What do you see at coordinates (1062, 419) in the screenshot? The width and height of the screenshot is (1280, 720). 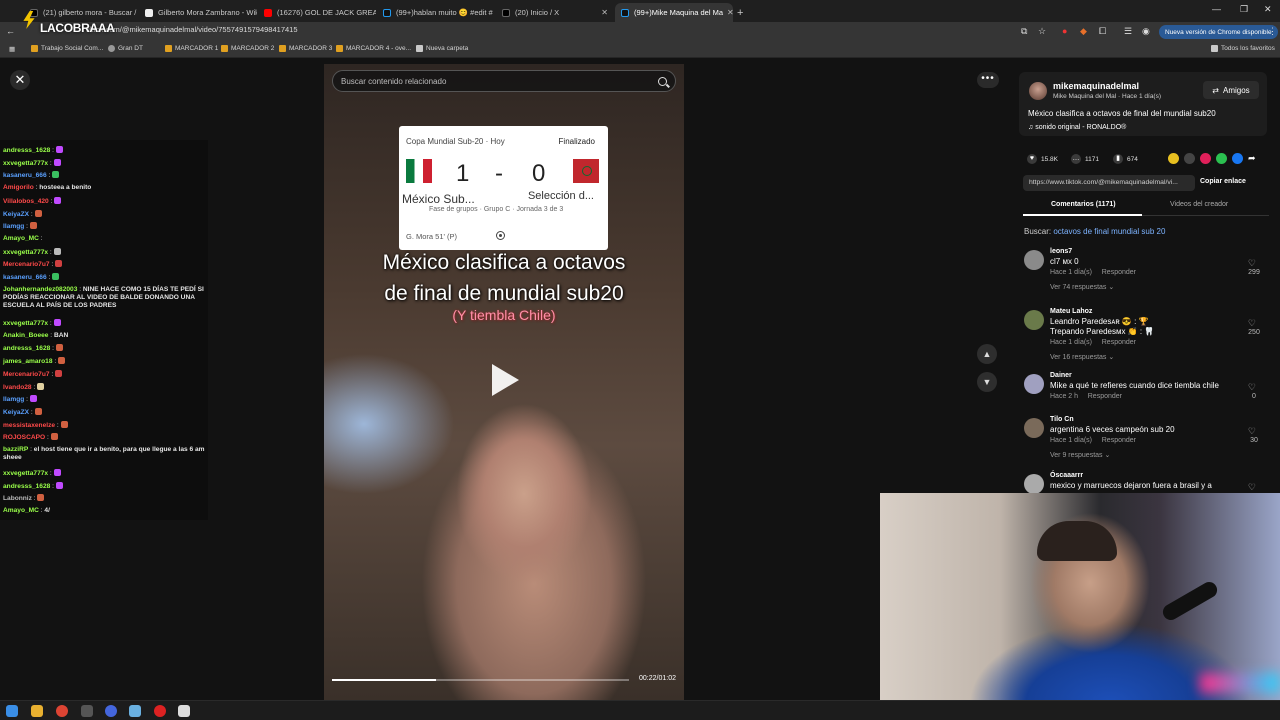 I see `comment-author: Tilo Cn` at bounding box center [1062, 419].